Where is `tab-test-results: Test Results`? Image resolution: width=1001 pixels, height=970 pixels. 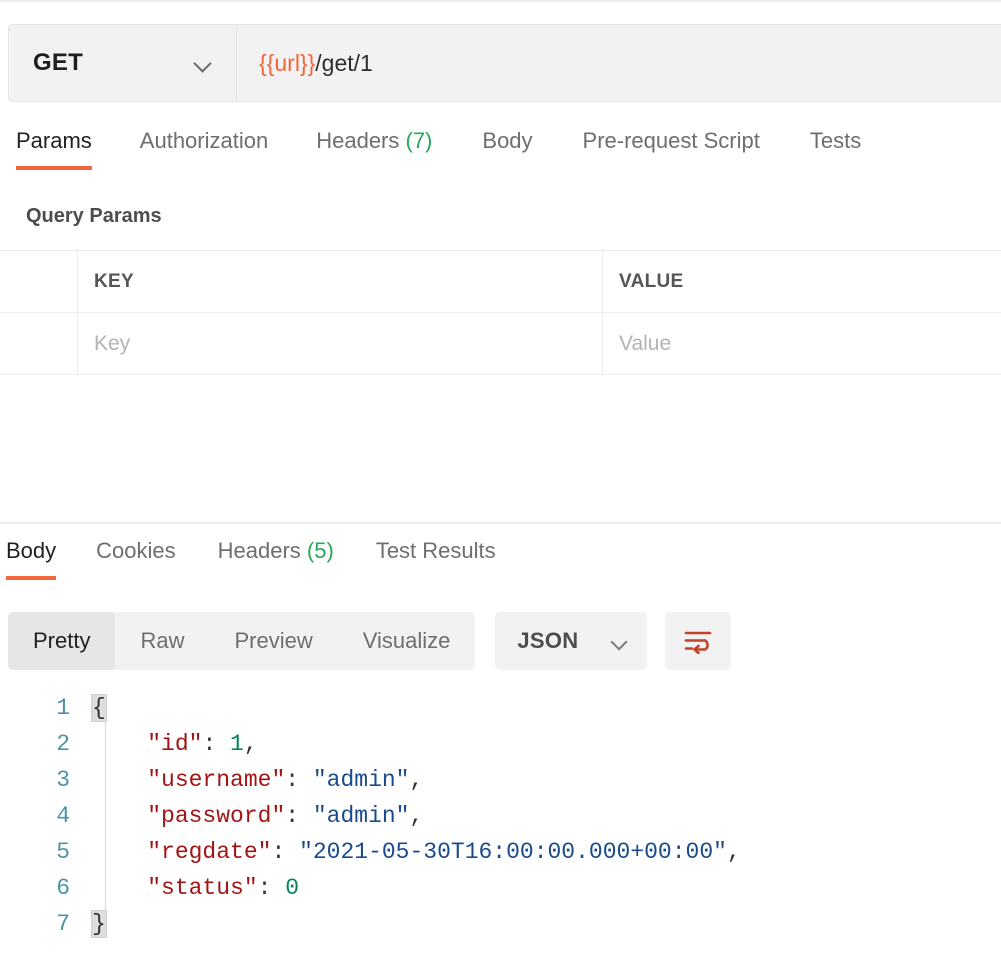
tab-test-results: Test Results is located at coordinates (436, 558).